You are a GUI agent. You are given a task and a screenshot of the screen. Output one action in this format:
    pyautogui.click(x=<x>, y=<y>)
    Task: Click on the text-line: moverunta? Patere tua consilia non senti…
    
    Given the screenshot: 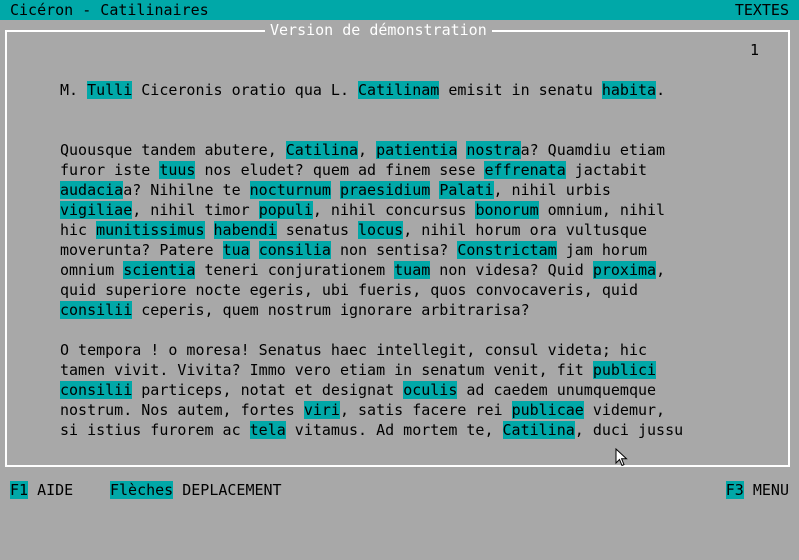 What is the action you would take?
    pyautogui.click(x=410, y=250)
    